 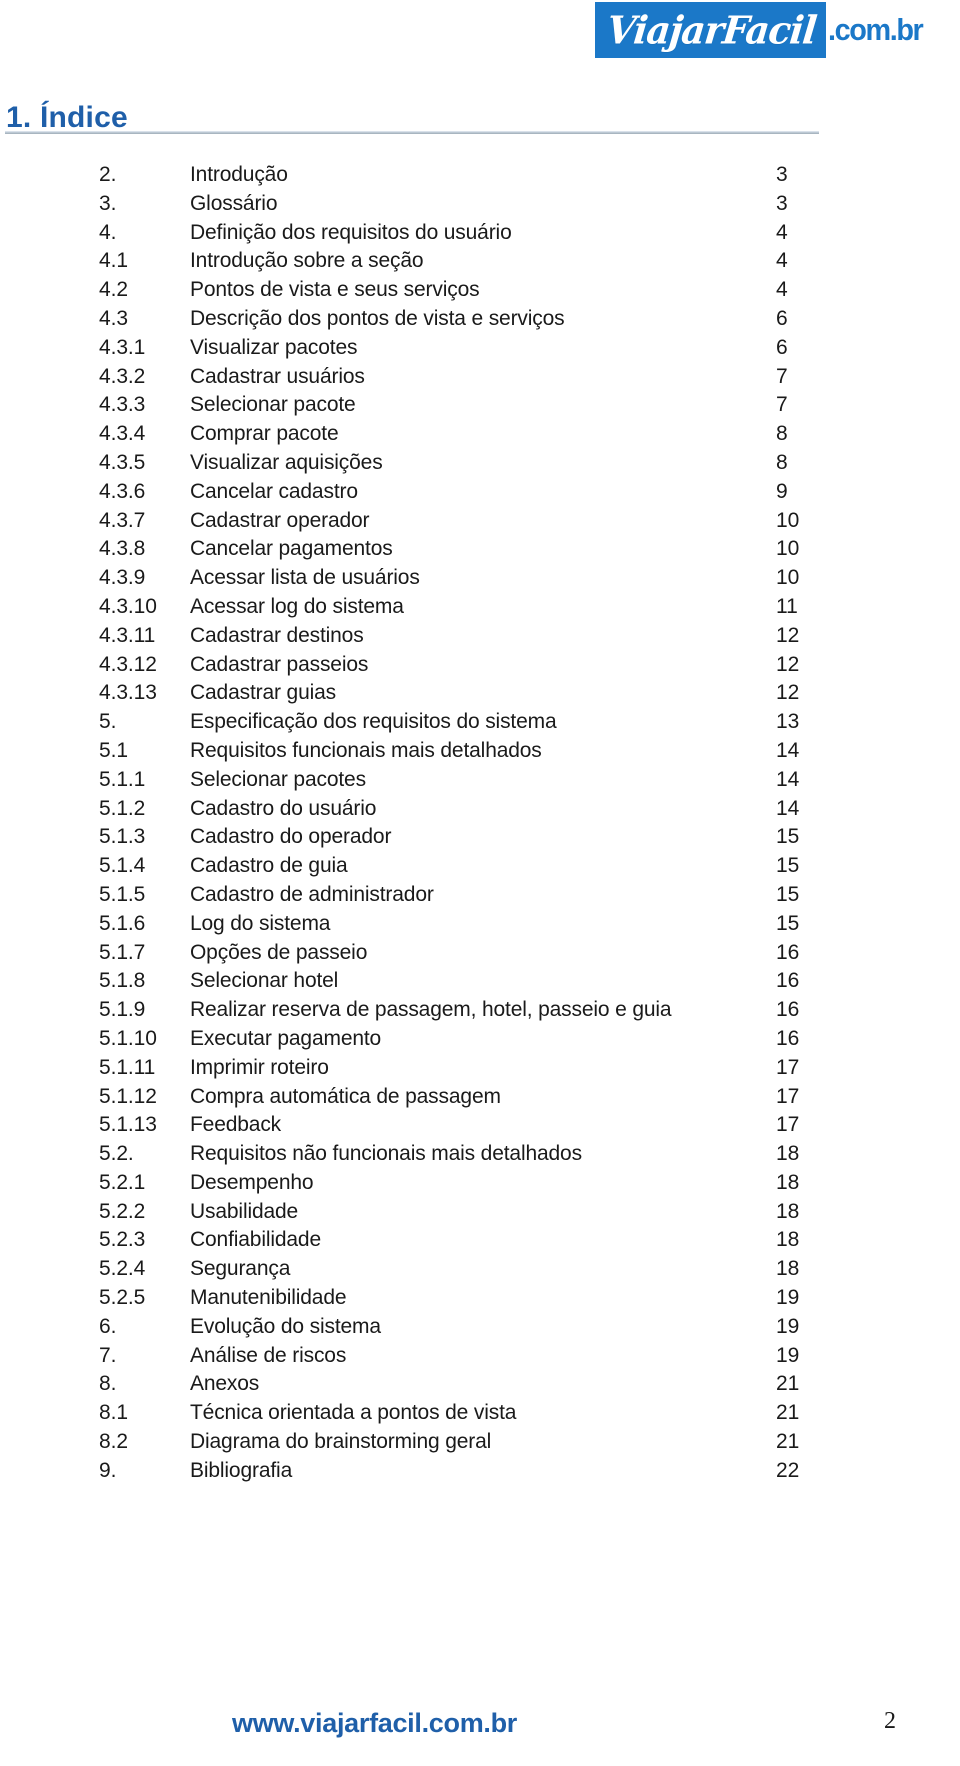 What do you see at coordinates (480, 780) in the screenshot?
I see `toc-entry: 5.1.1 Selecionar pacotes 14` at bounding box center [480, 780].